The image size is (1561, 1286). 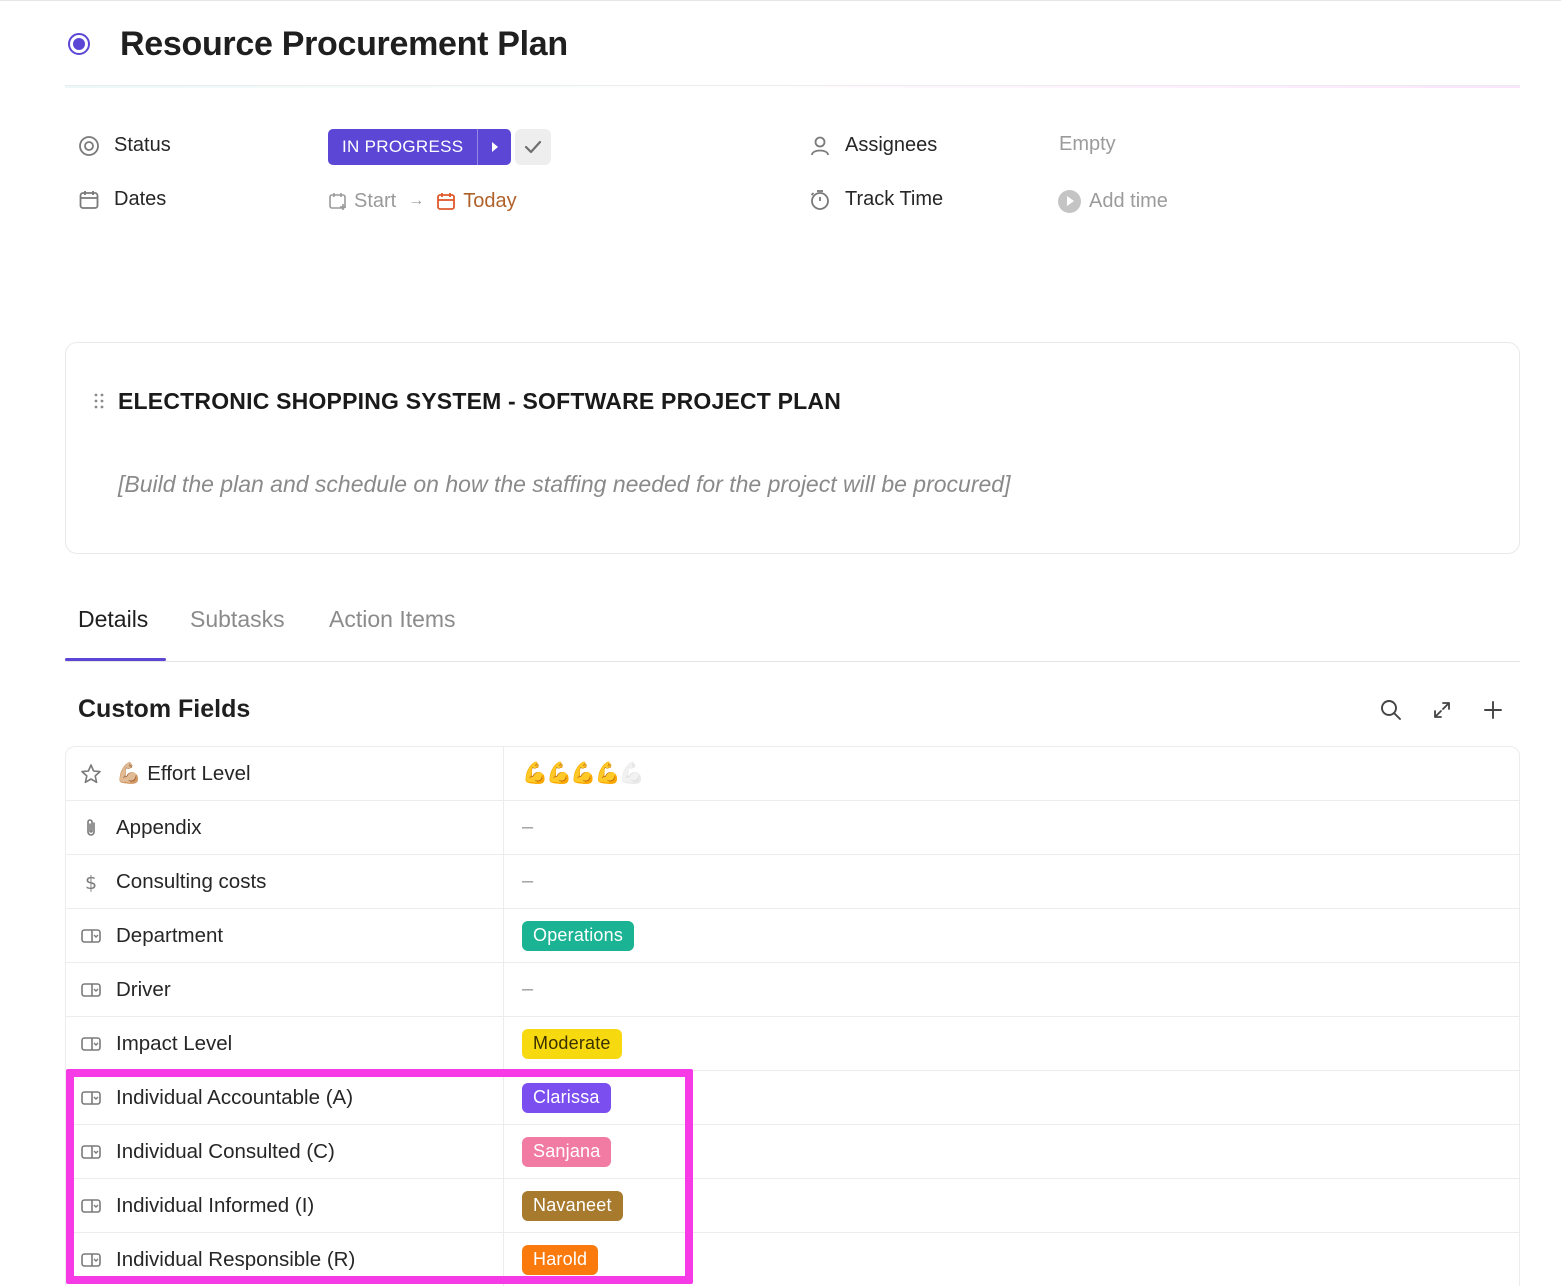 What do you see at coordinates (1087, 144) in the screenshot?
I see `assignees-value: Empty` at bounding box center [1087, 144].